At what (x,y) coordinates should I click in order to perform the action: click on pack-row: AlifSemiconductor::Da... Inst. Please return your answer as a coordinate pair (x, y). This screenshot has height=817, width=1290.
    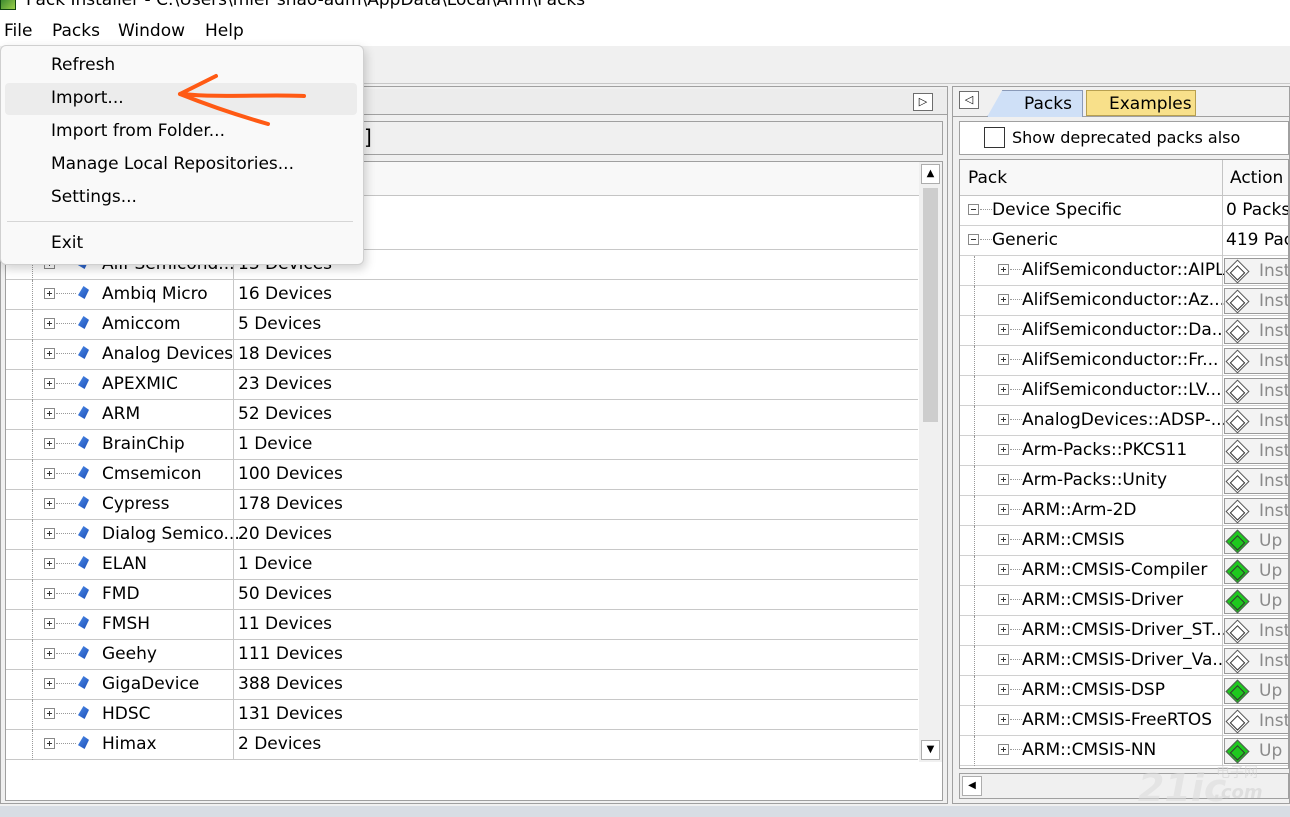
    Looking at the image, I should click on (1124, 331).